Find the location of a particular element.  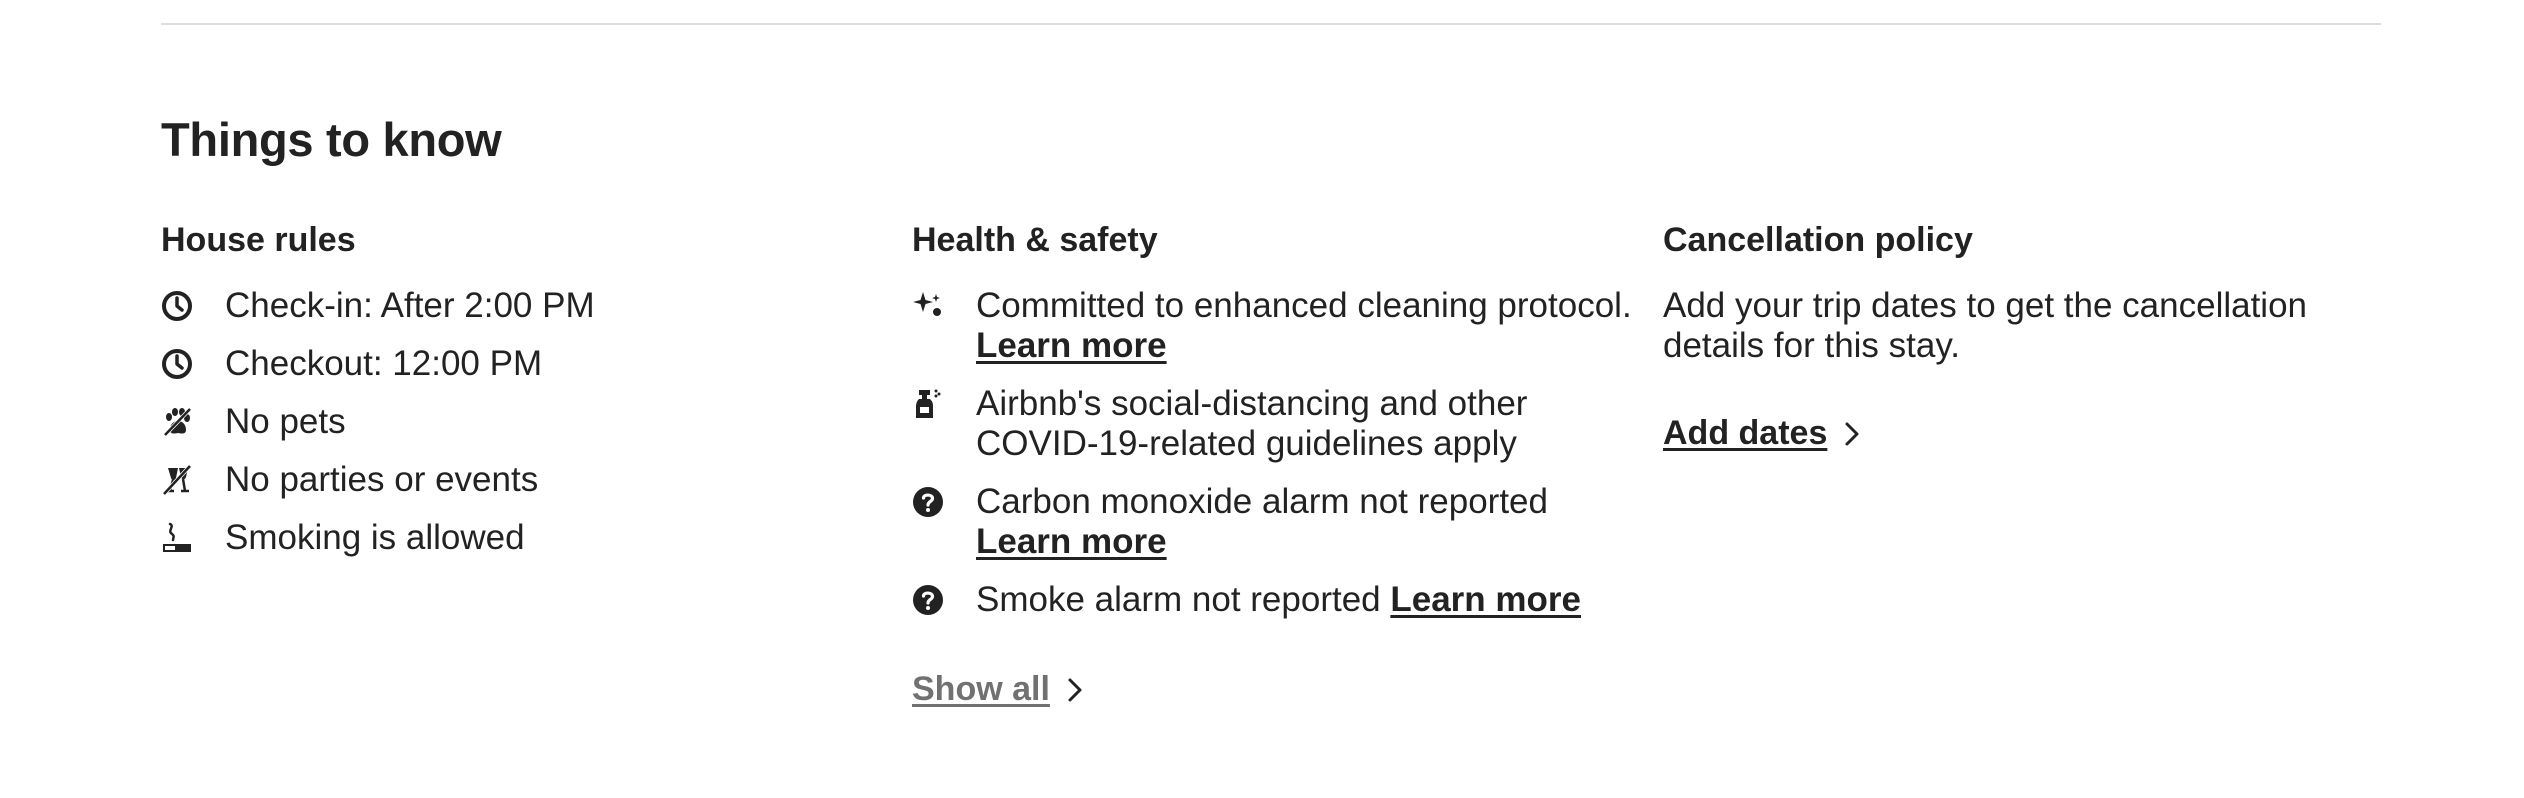

rule-text: Checkout: 12:00 PM is located at coordinates (384, 363).